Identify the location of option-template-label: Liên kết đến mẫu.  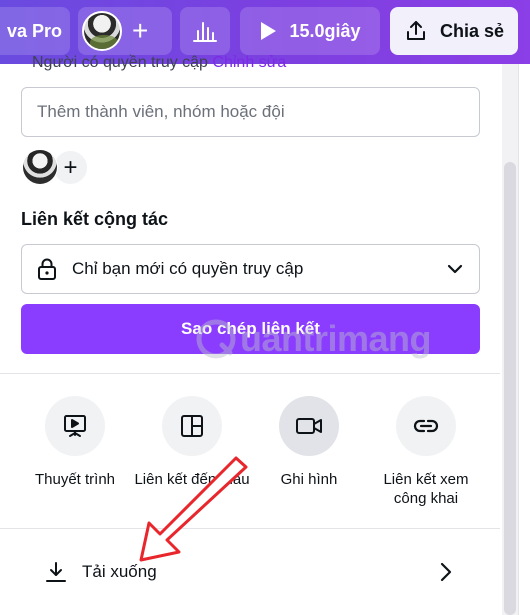
(192, 479).